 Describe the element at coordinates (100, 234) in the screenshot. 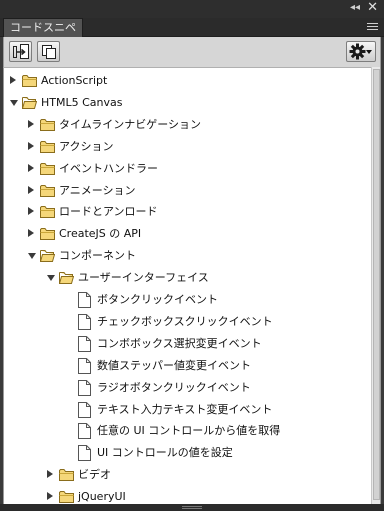

I see `tree-item-label: CreateJS の API` at that location.